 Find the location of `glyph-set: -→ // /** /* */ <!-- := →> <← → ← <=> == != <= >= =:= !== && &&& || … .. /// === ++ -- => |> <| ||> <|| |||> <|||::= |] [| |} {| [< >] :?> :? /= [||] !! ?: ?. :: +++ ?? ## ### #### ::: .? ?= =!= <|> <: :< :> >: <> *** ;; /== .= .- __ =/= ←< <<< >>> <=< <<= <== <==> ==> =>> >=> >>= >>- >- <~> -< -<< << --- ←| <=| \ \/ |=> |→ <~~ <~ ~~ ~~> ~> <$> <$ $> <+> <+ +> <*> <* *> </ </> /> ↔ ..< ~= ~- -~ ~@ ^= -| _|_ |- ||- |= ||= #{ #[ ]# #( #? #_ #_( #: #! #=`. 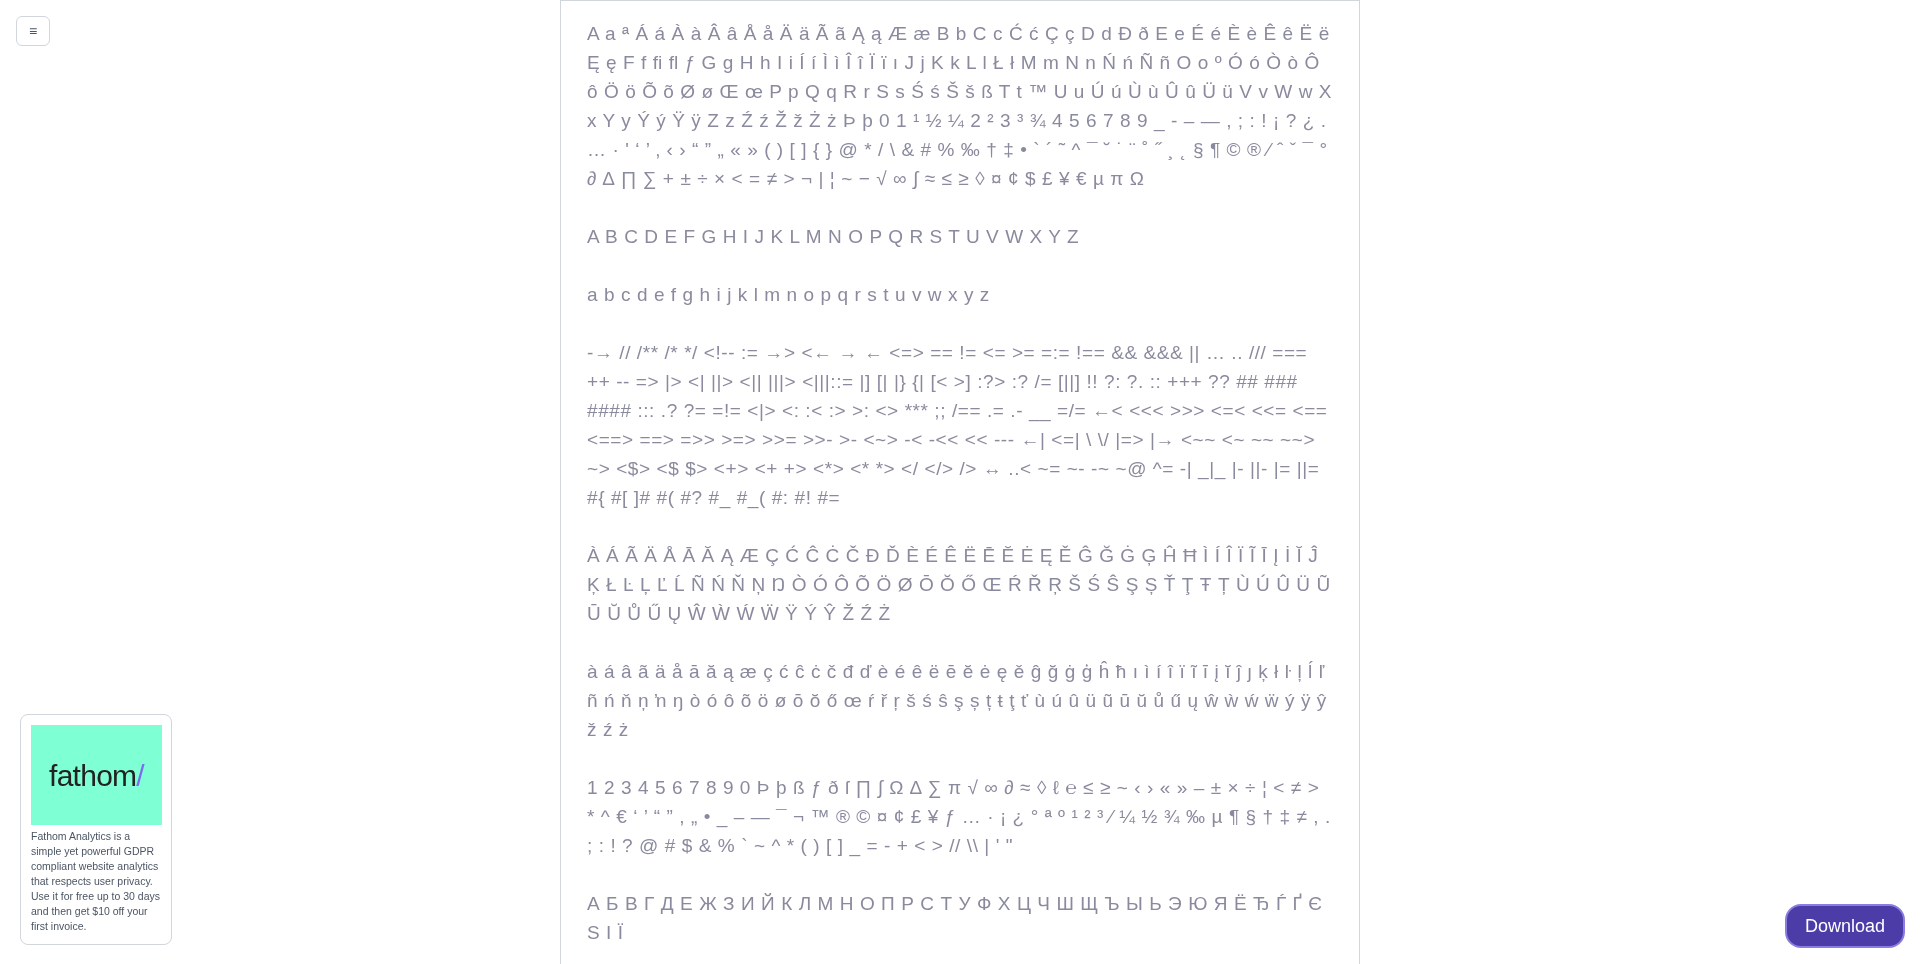

glyph-set: -→ // /** /* */ <!-- := →> <← → ← <=> == != <= >= =:= !== && &&& || … .. /// === ++ -- => |> <| ||> <|| |||> <|||::= |] [| |} {| [< >] :?> :? /= [||] !! ?: ?. :: +++ ?? ## ### #### ::: .? ?= =!= <|> <: :< :> >: <> *** ;; /== .= .- __ =/= ←< <<< >>> <=< <<= <== <==> ==> =>> >=> >>= >>- >- <~> -< -<< << --- ←| <=| \ \/ |=> |→ <~~ <~ ~~ ~~> ~> <$> <$ $> <+> <+ +> <*> <* *> </ </> /> ↔ ..< ~= ~- -~ ~@ ^= -| _|_ |- ||- |= ||= #{ #[ ]# #( #? #_ #_( #: #! #= is located at coordinates (958, 426).